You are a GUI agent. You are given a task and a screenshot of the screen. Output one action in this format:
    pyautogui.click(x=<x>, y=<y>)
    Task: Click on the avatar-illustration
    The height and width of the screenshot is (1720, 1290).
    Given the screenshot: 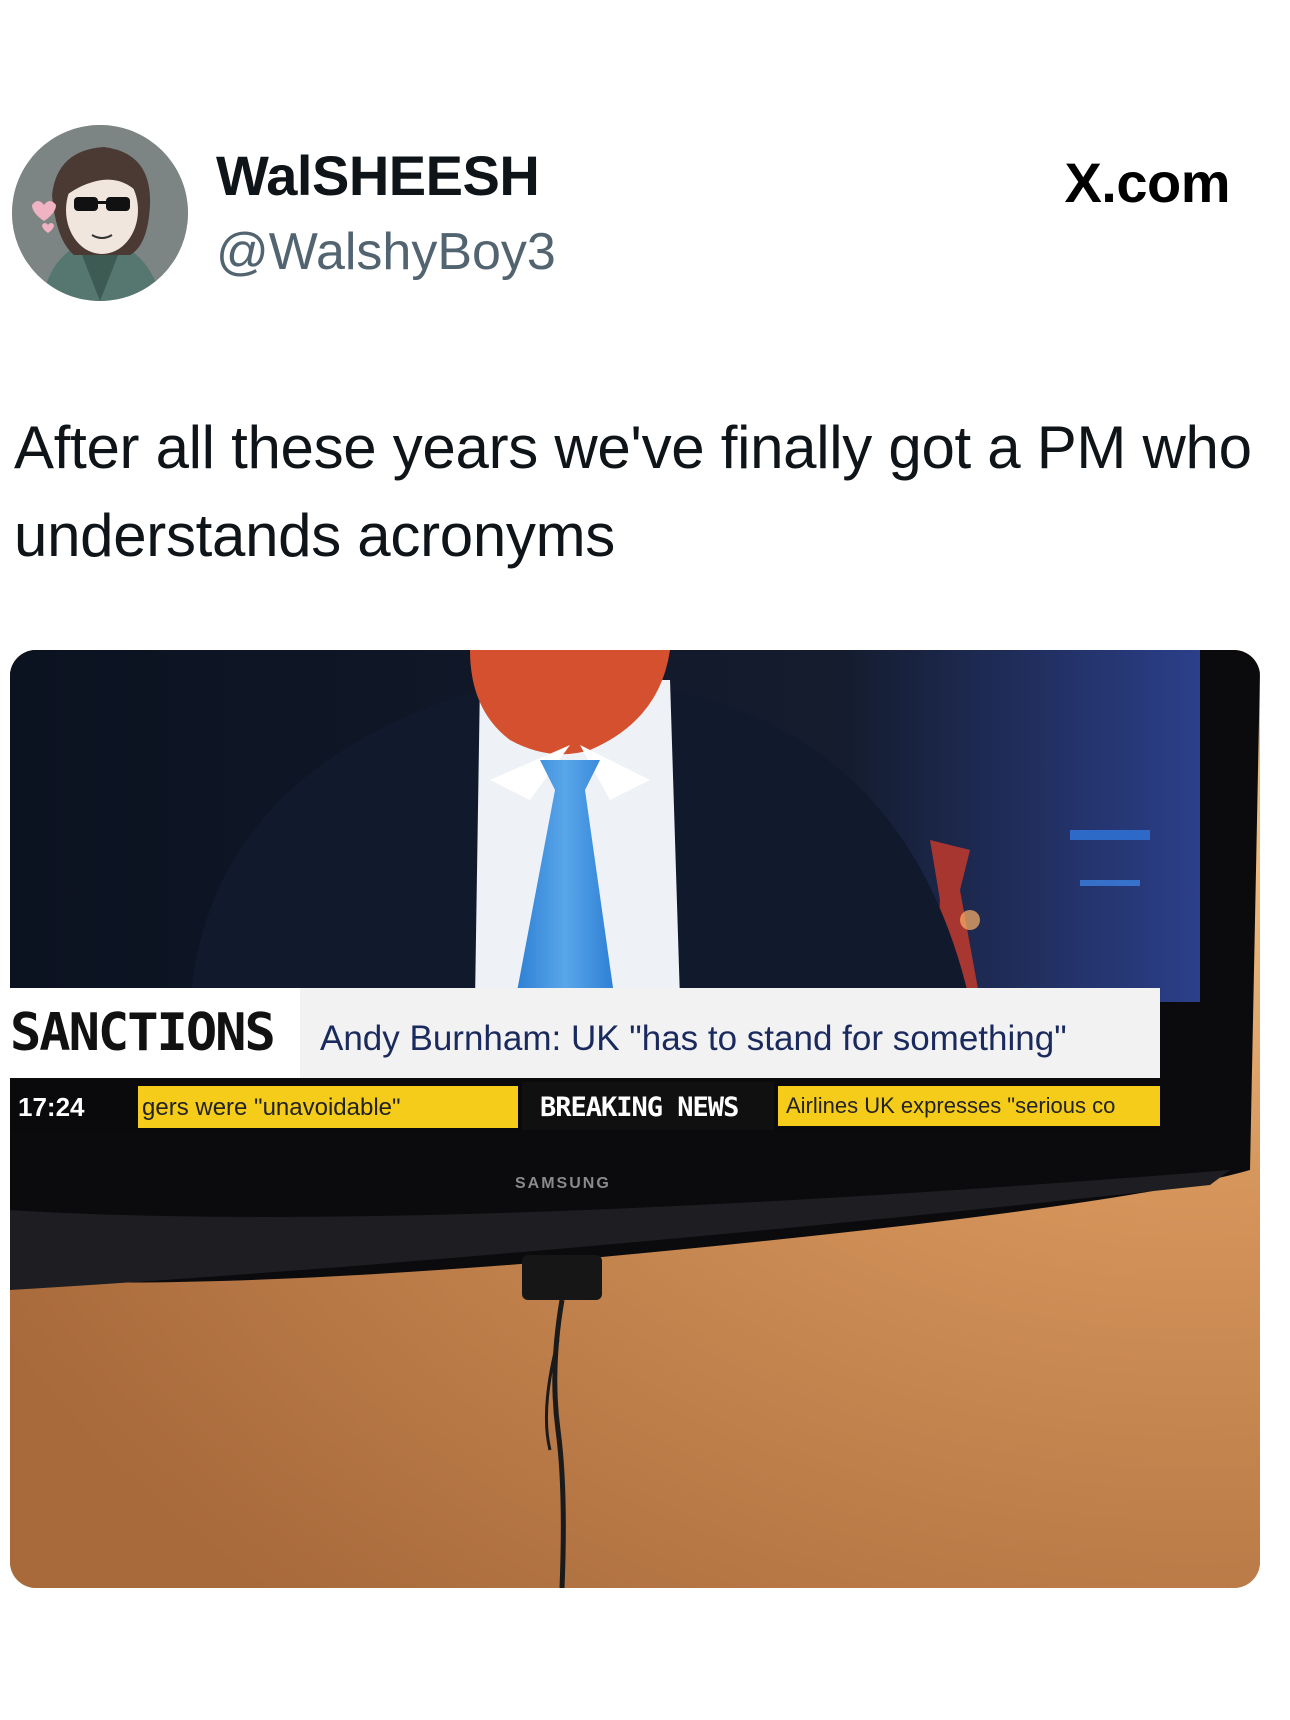 What is the action you would take?
    pyautogui.click(x=100, y=213)
    